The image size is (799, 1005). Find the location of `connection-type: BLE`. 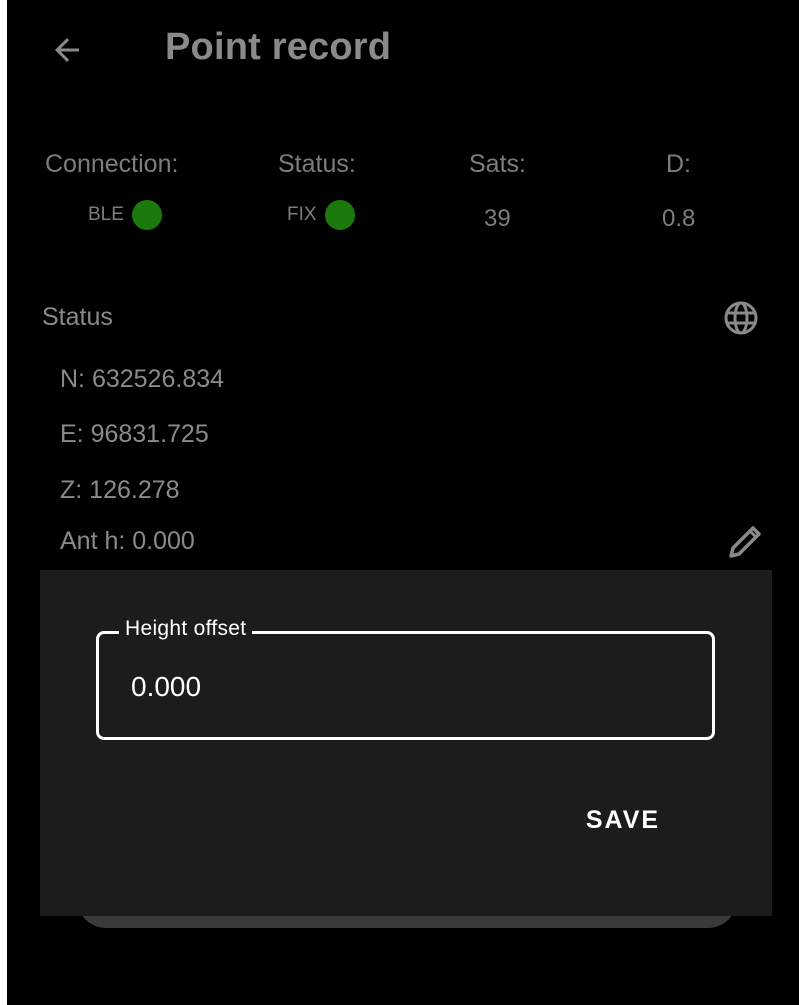

connection-type: BLE is located at coordinates (106, 214).